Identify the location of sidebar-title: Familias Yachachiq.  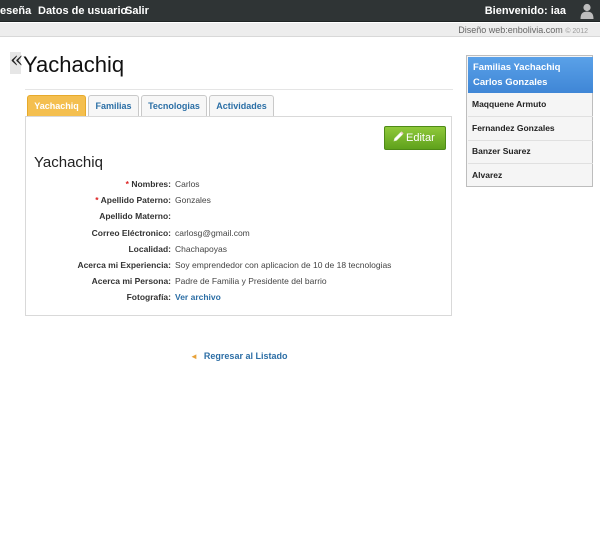
(517, 67).